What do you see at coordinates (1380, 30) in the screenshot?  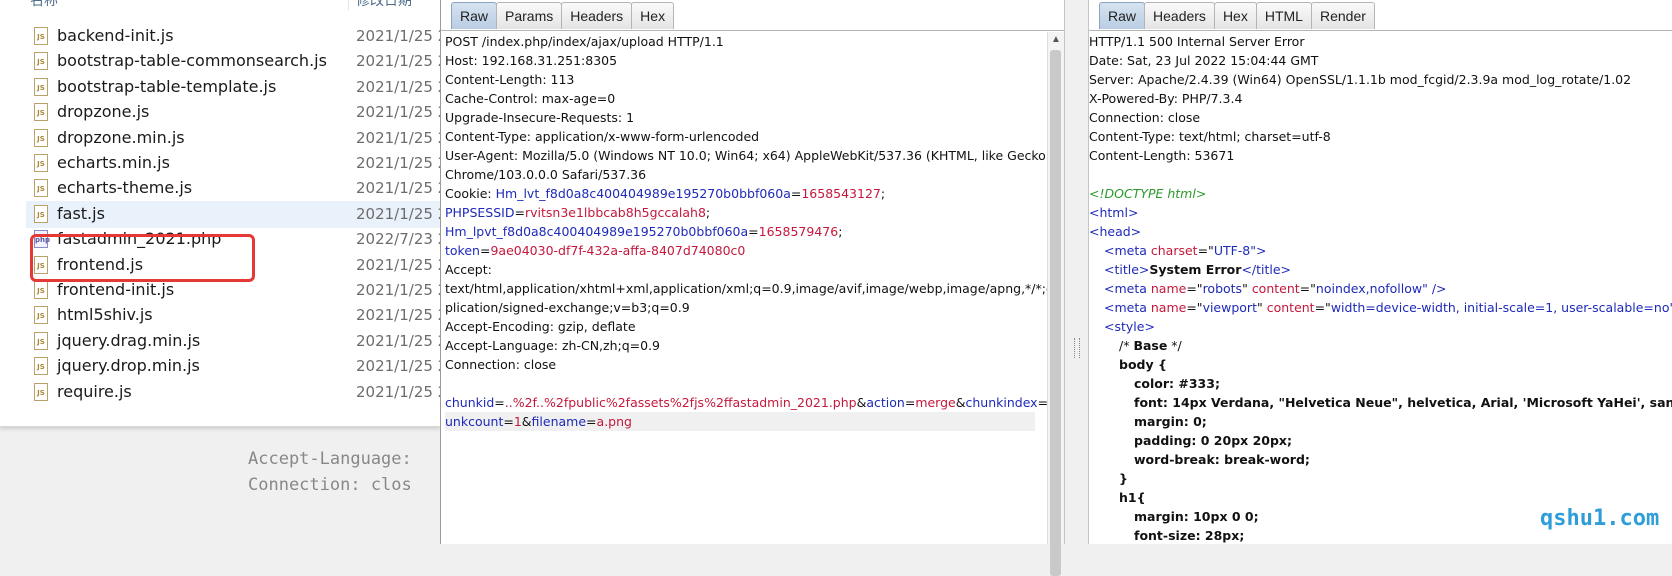 I see `tab-divider` at bounding box center [1380, 30].